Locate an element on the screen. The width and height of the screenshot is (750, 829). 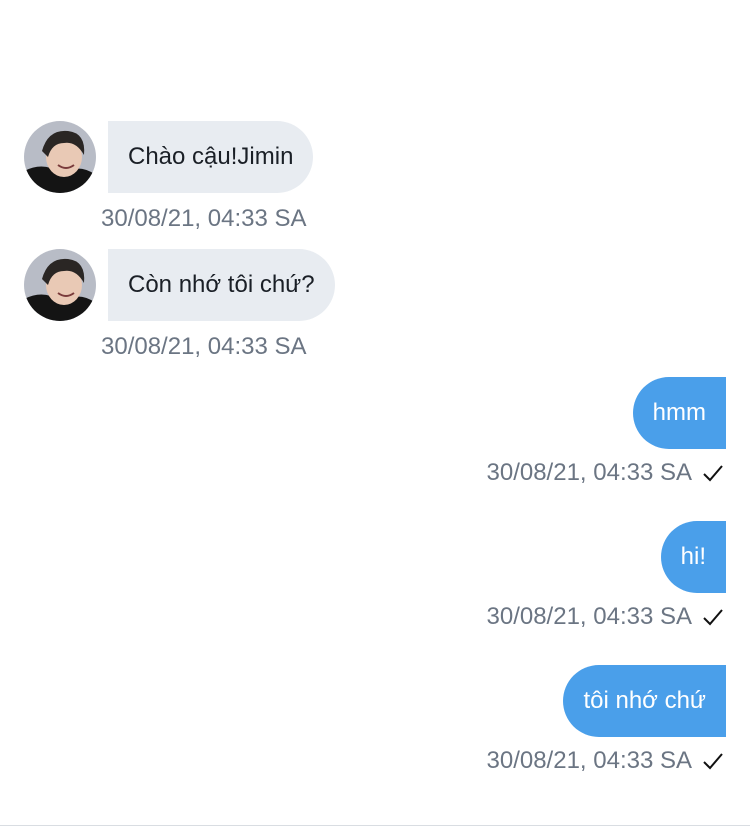
message-bubble: hi! is located at coordinates (693, 557).